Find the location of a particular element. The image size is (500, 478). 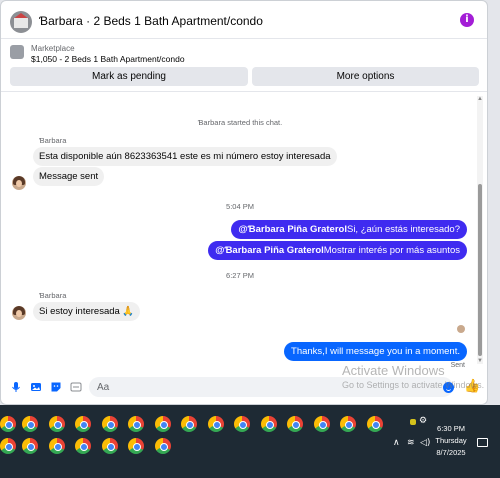

message-timestamp: 6:27 PM is located at coordinates (240, 275).